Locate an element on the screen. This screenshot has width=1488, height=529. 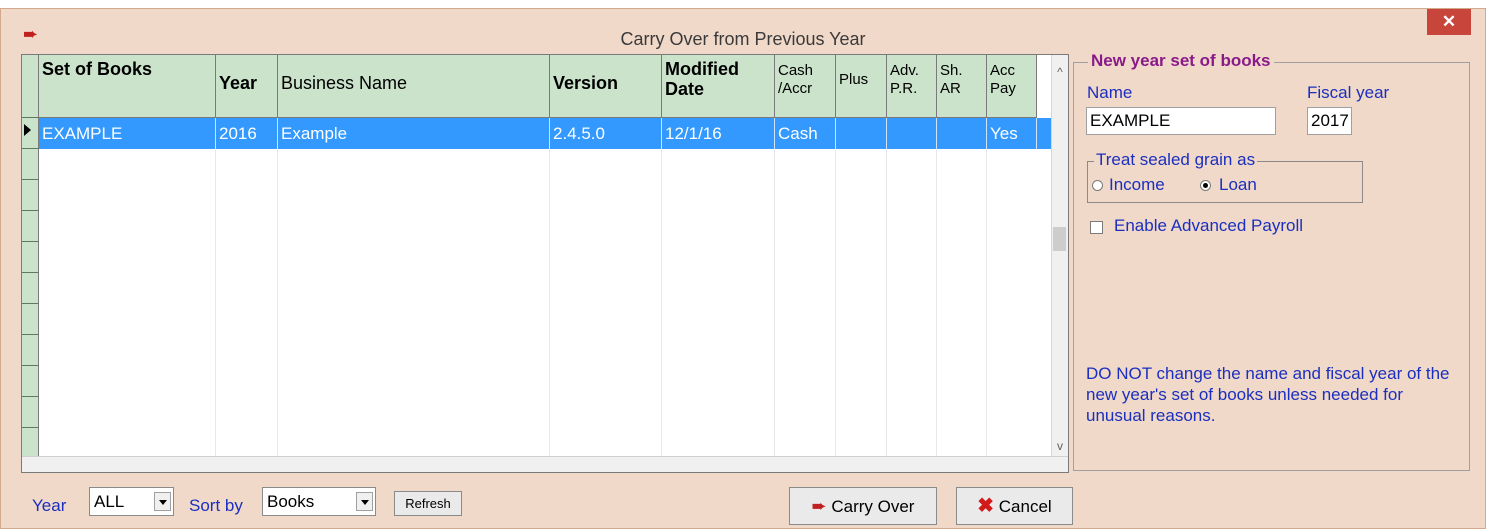
cell-year: 2016 is located at coordinates (247, 133).